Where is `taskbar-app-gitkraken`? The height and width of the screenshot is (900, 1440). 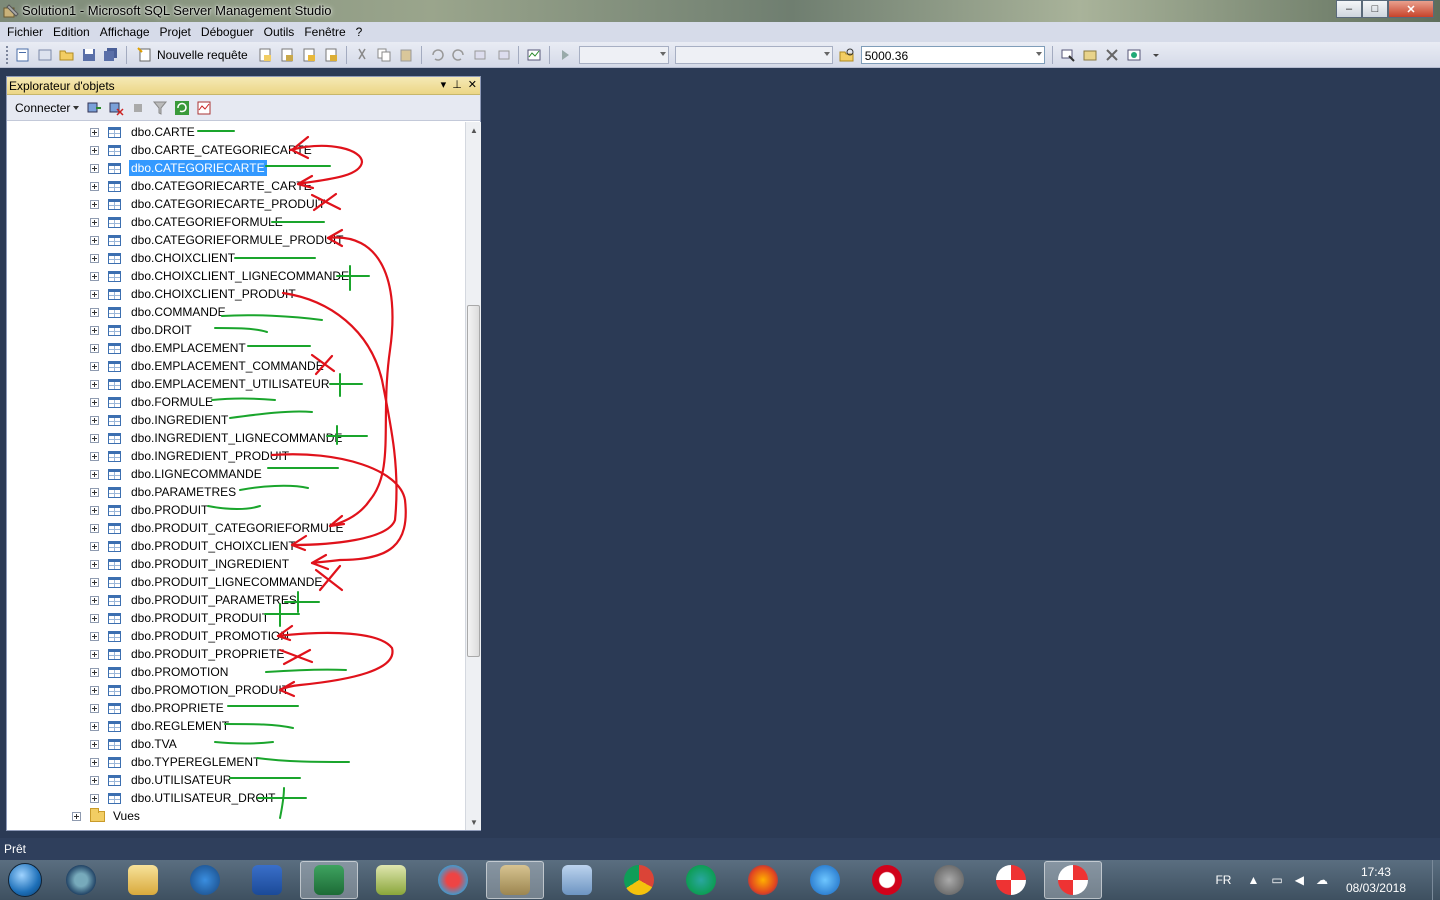 taskbar-app-gitkraken is located at coordinates (701, 880).